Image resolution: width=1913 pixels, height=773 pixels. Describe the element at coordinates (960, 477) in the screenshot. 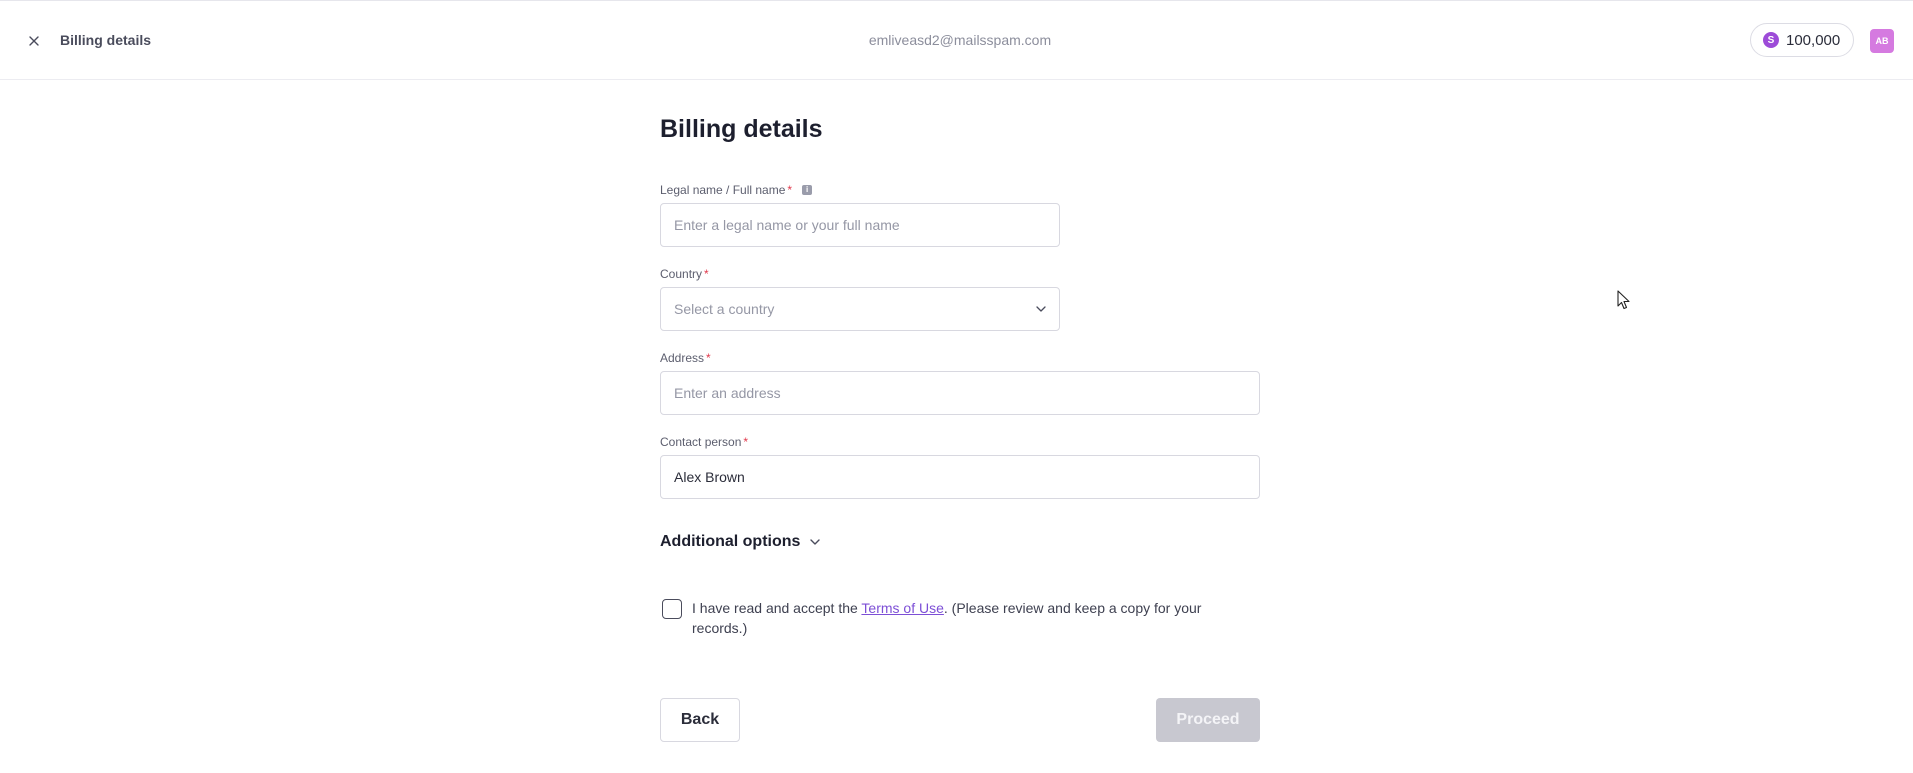

I see `contact-person-input` at that location.